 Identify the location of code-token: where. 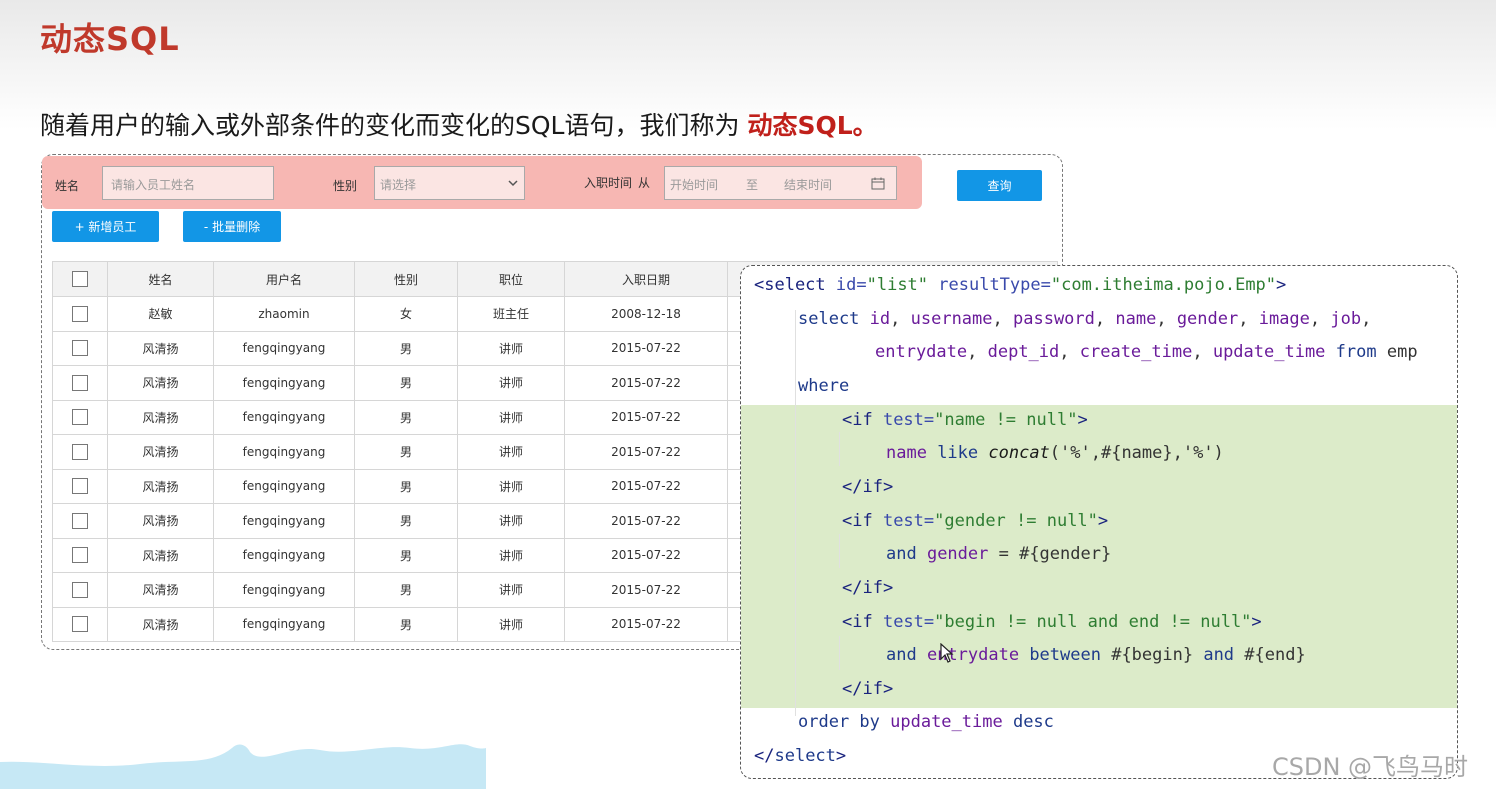
(824, 385).